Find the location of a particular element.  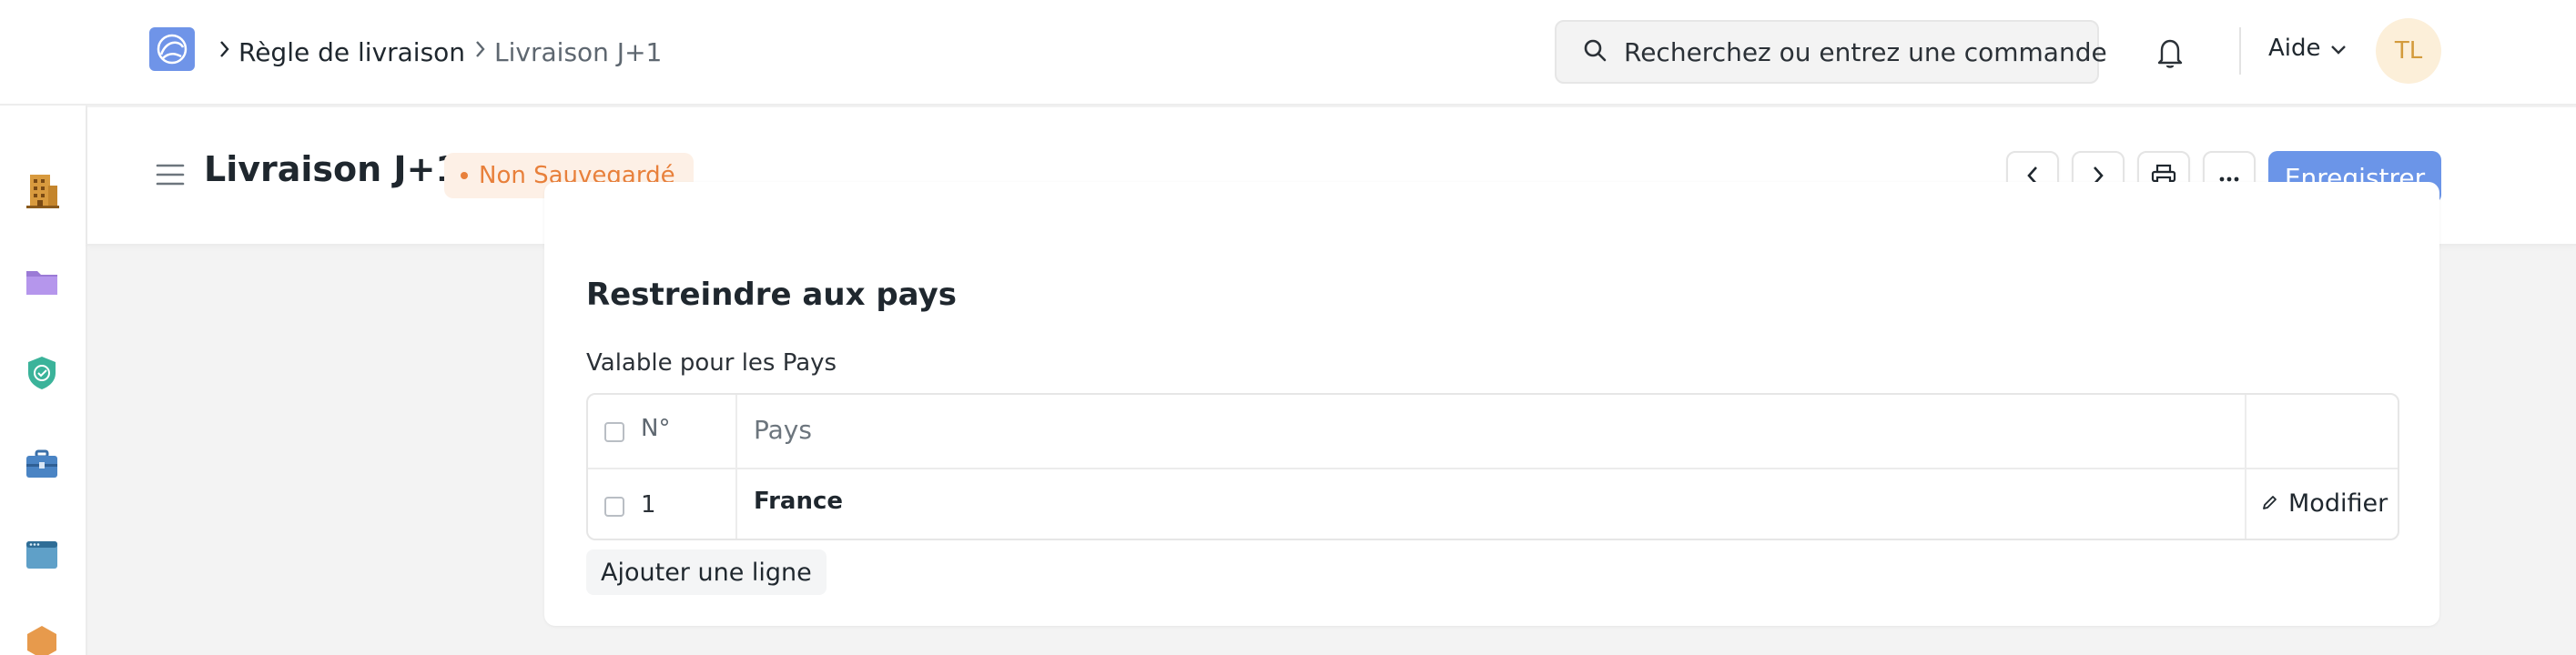

search-placeholder: Recherchez ou entrez une commande is located at coordinates (1865, 51).